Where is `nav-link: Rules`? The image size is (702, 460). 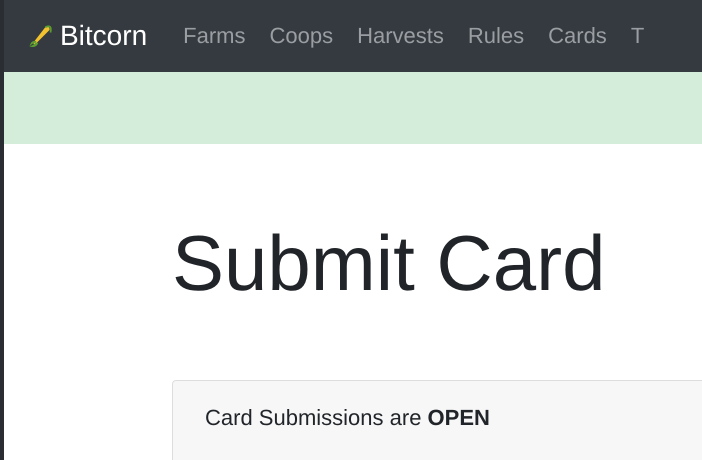
nav-link: Rules is located at coordinates (496, 36).